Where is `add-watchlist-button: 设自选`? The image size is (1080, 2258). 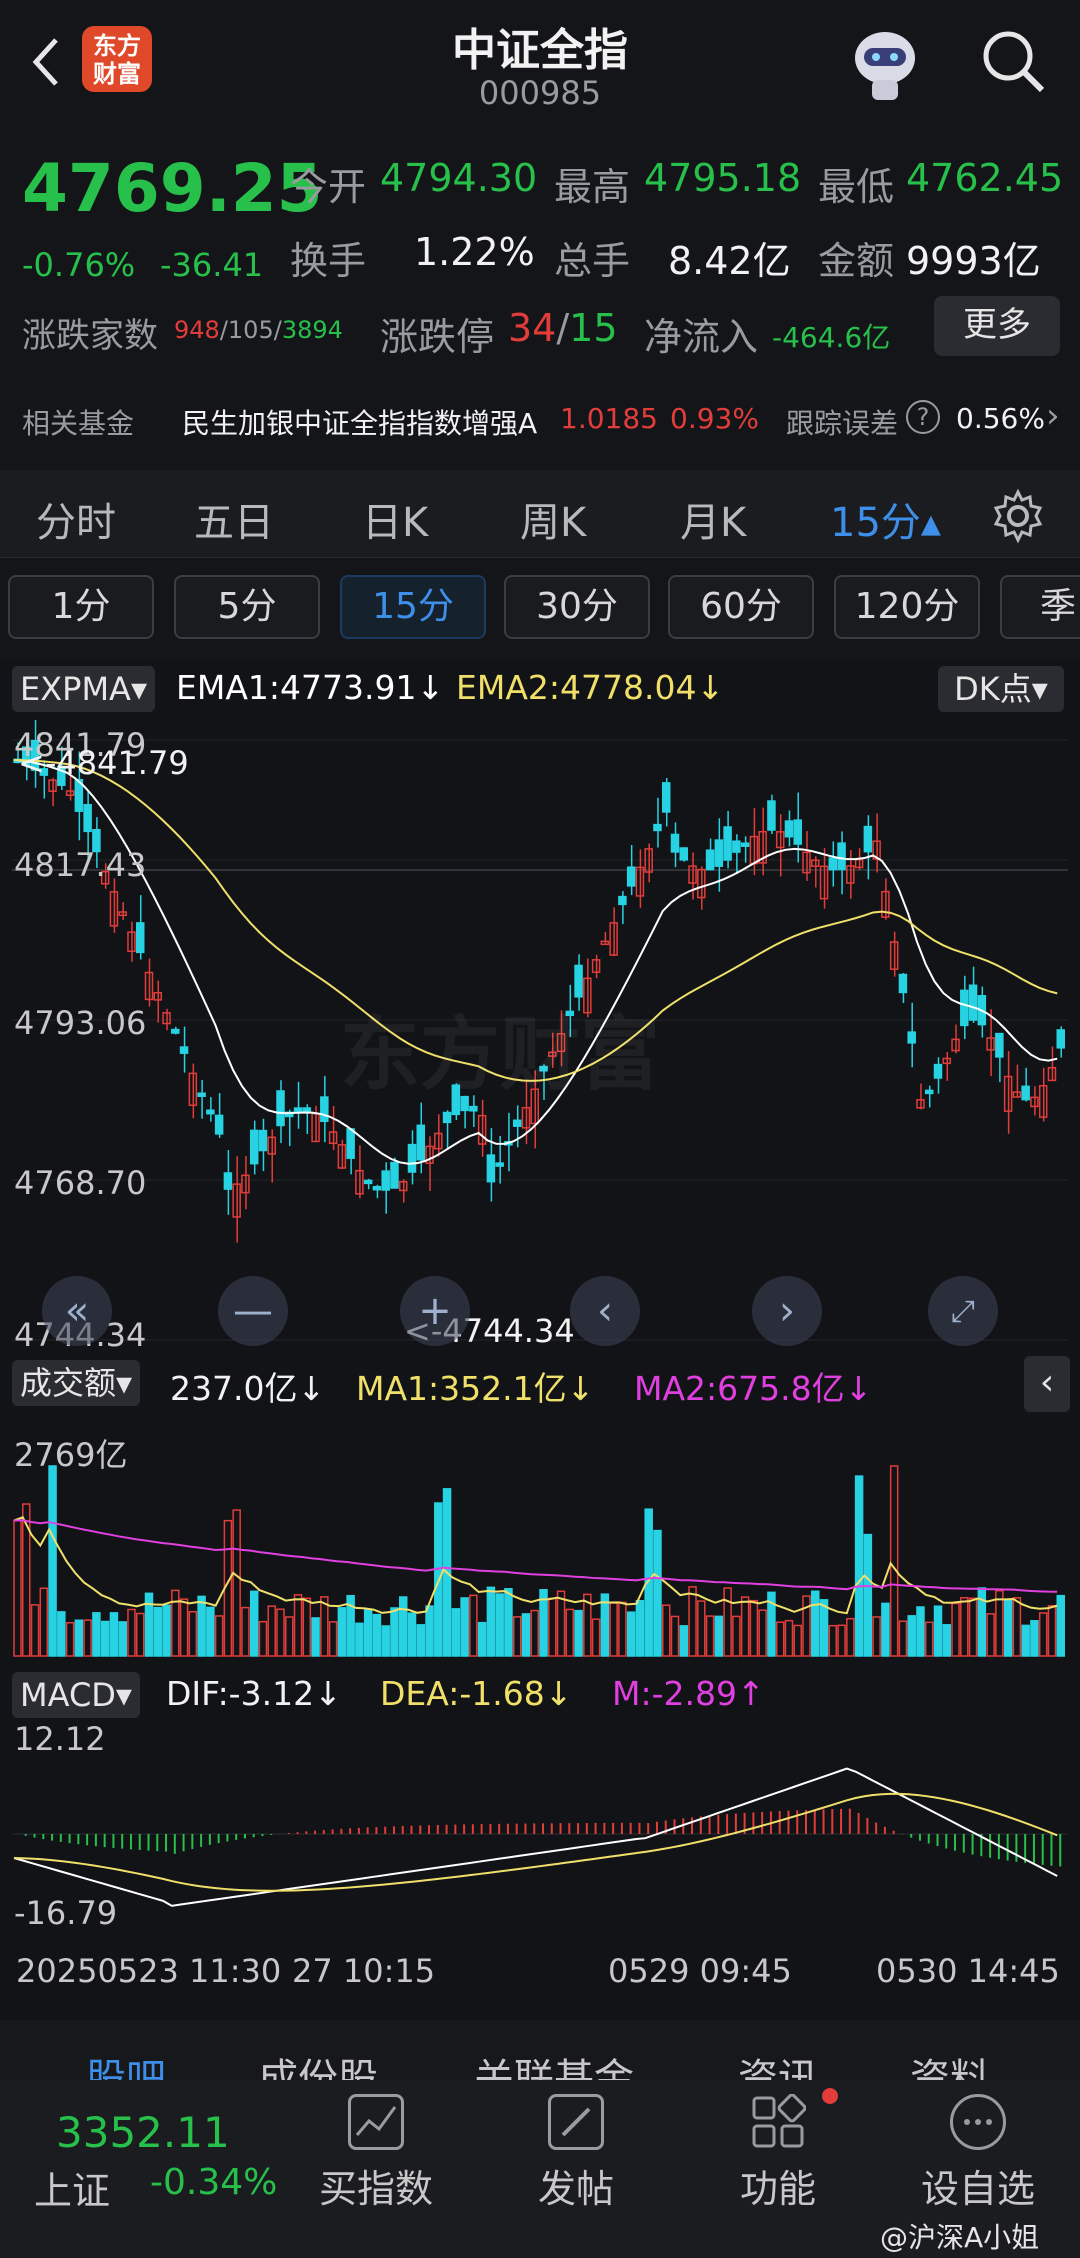 add-watchlist-button: 设自选 is located at coordinates (978, 2146).